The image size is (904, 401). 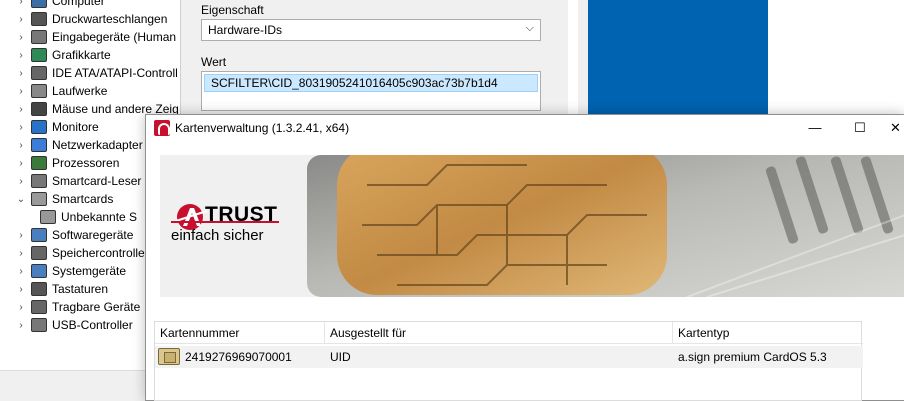 I want to click on value-label: Wert, so click(x=214, y=62).